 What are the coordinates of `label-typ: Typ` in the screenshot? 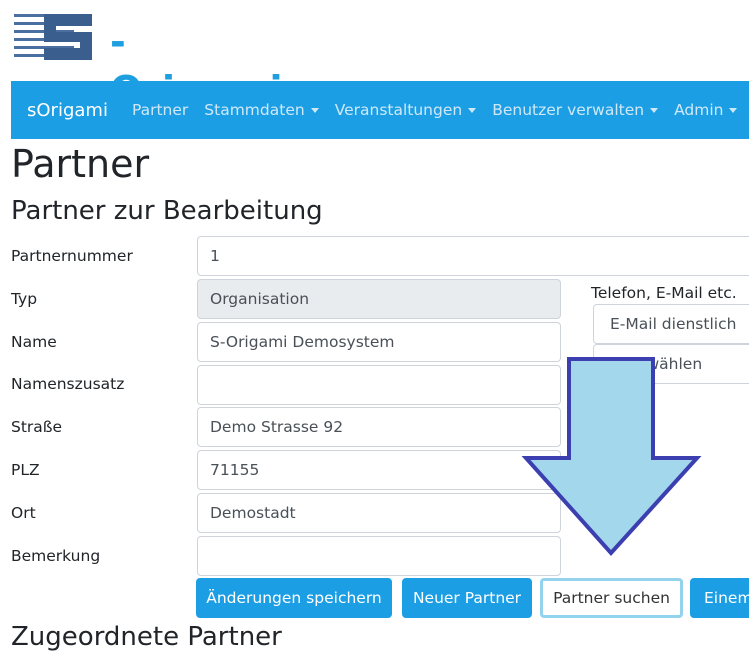 It's located at (24, 299).